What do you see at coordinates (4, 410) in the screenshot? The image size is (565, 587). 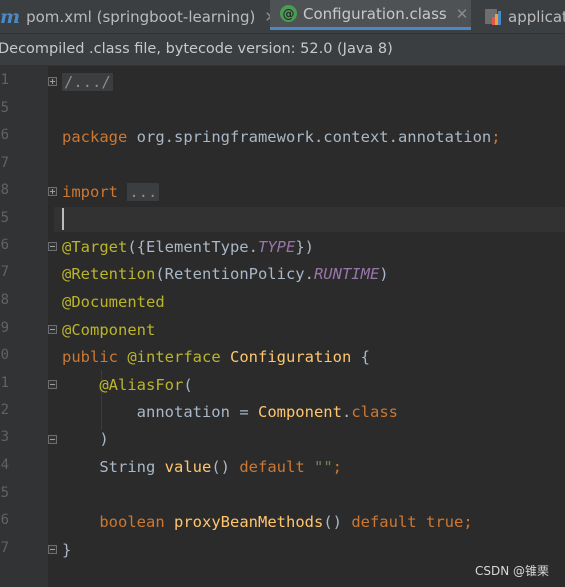 I see `line-number: 2` at bounding box center [4, 410].